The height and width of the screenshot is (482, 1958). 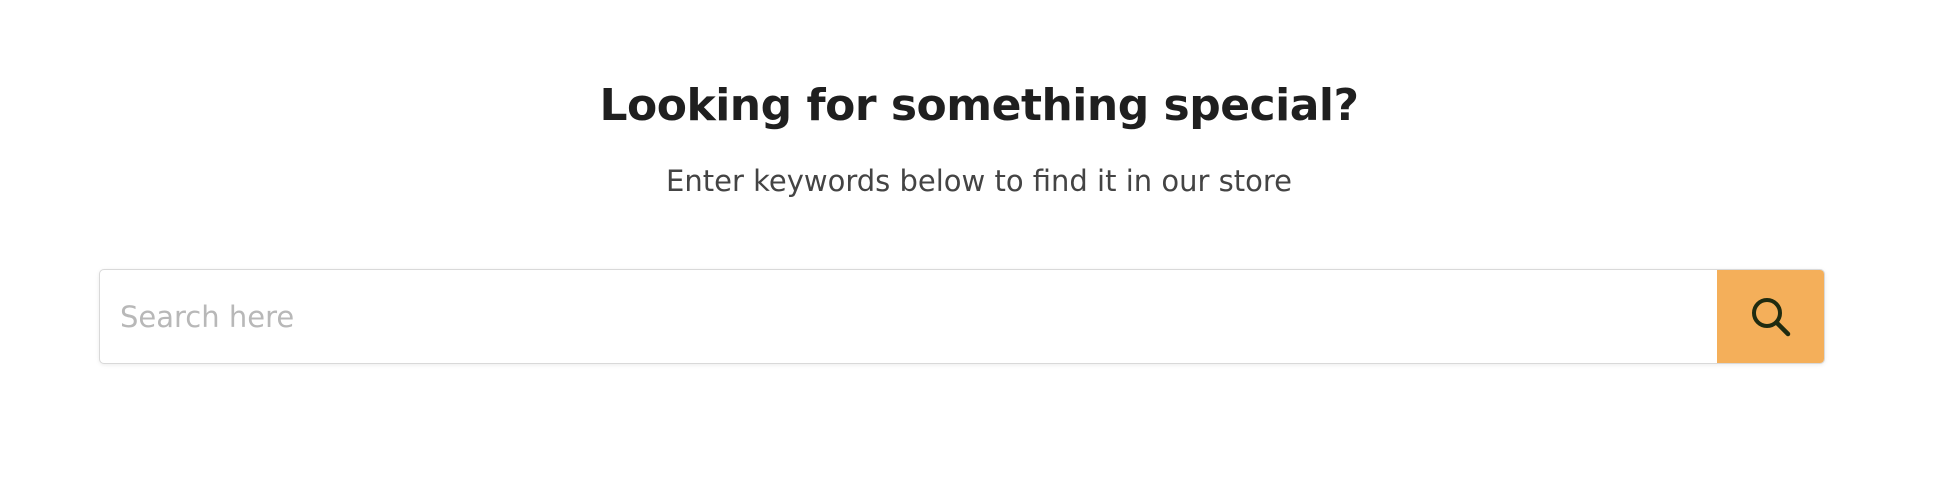 What do you see at coordinates (979, 105) in the screenshot?
I see `page-title: Looking for something special?` at bounding box center [979, 105].